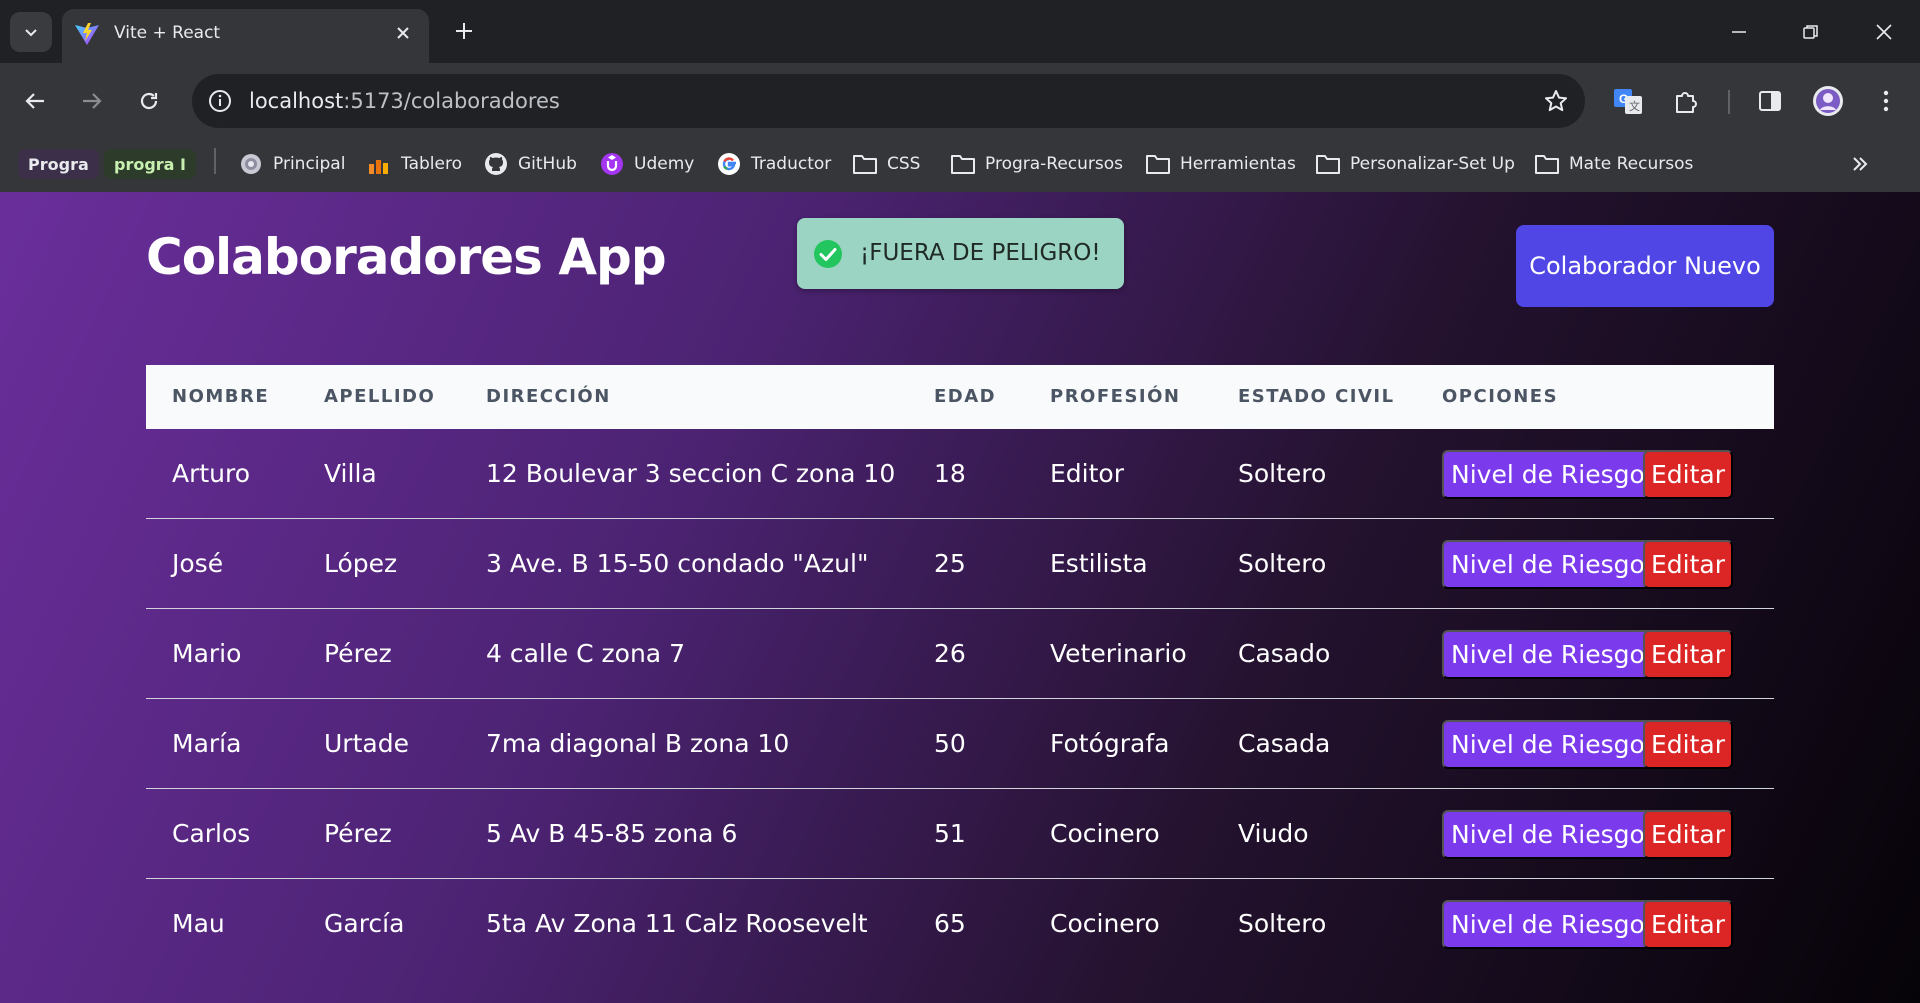 This screenshot has width=1920, height=1003. I want to click on svg-text: 文, so click(1634, 106).